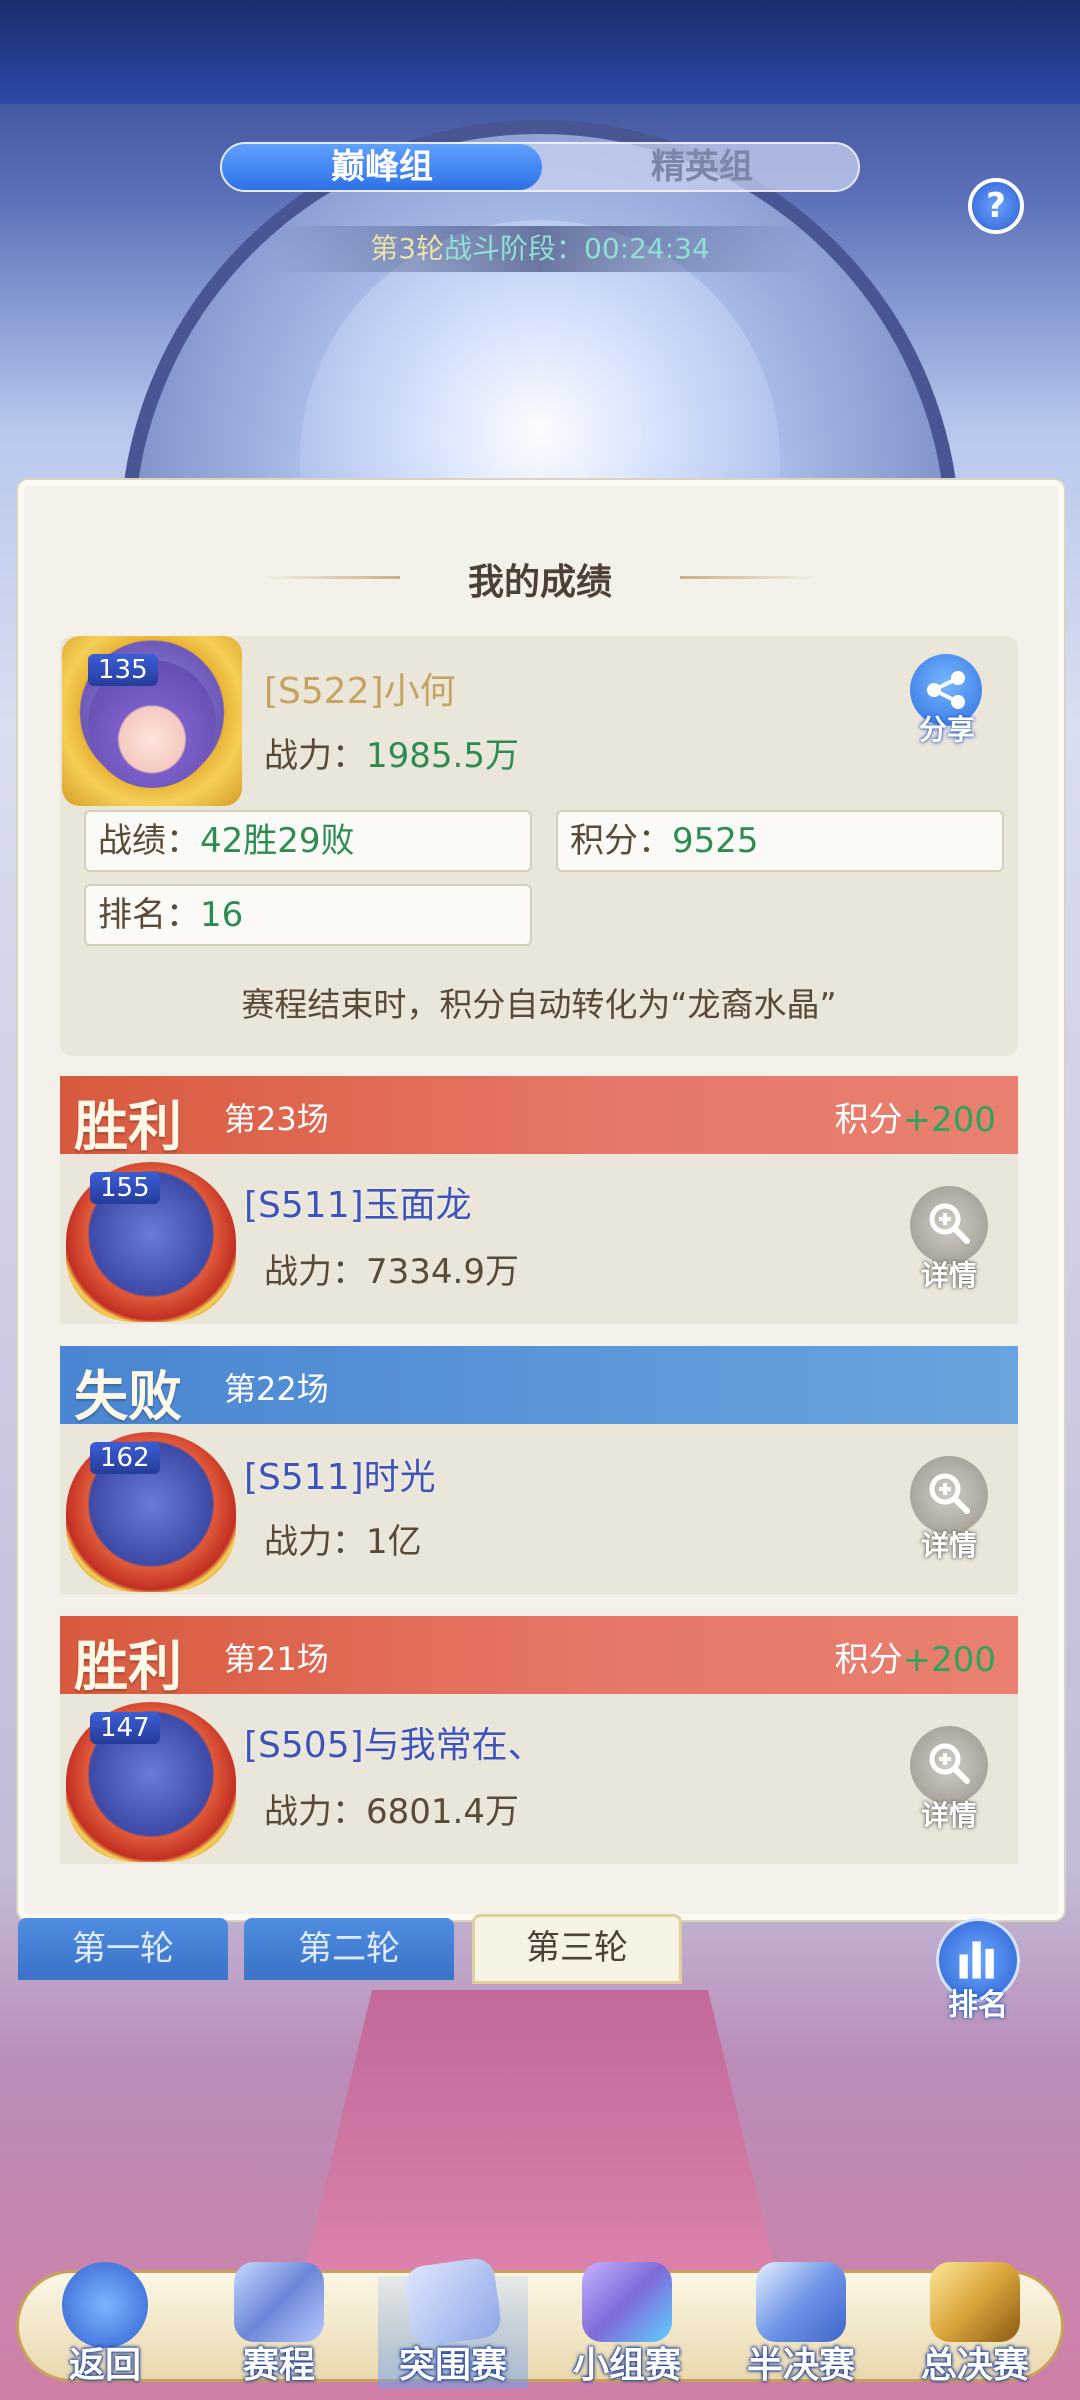  Describe the element at coordinates (996, 206) in the screenshot. I see `question-icon: ?` at that location.